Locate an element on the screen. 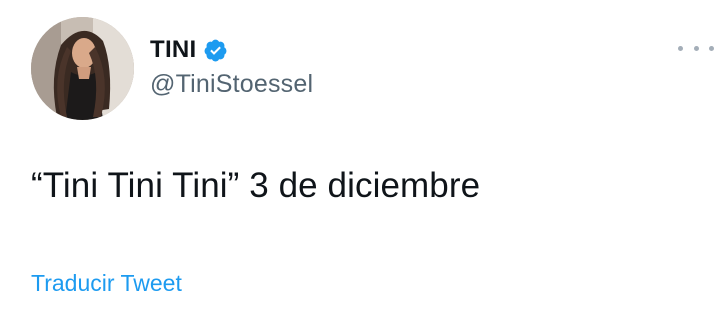  more-options-icon is located at coordinates (696, 48).